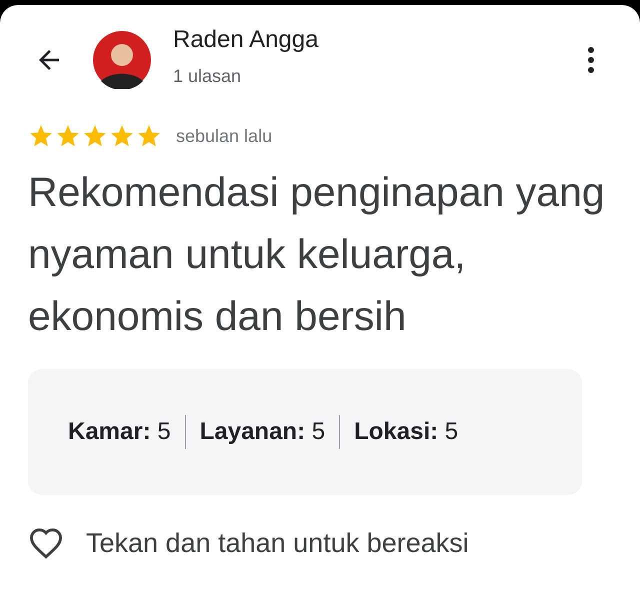  Describe the element at coordinates (119, 432) in the screenshot. I see `rating-item: Kamar: 5` at that location.